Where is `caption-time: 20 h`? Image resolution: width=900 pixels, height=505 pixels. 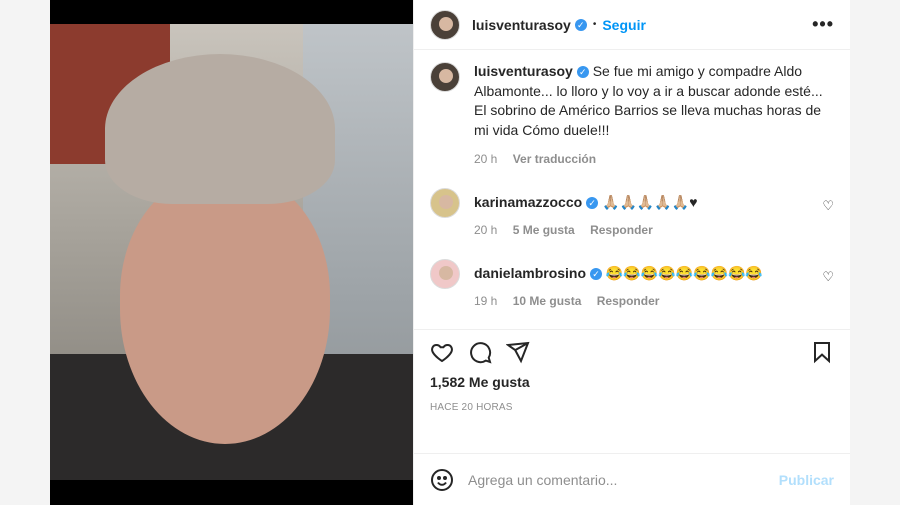
caption-time: 20 h is located at coordinates (485, 159).